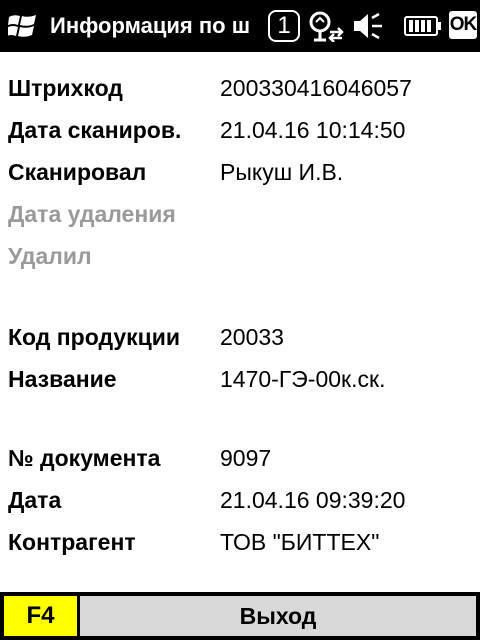 The image size is (480, 640). I want to click on name-value: 1470-ГЭ-00к.ск., so click(303, 379).